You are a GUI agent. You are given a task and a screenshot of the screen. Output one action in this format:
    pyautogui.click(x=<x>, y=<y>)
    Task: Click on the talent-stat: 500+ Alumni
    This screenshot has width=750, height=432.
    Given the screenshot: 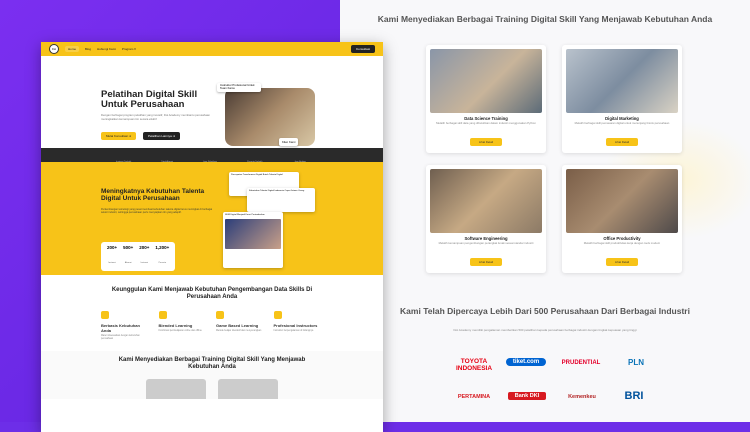 What is the action you would take?
    pyautogui.click(x=128, y=254)
    